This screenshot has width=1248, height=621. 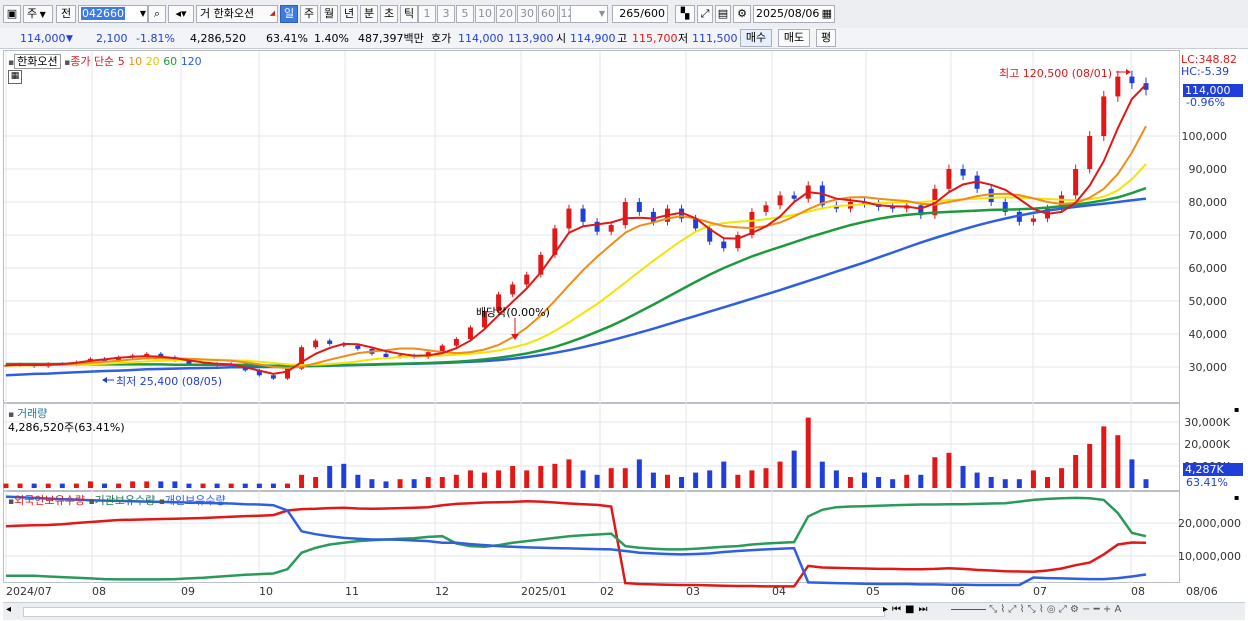 I want to click on legend-indiv: 개인보유수량, so click(x=195, y=500).